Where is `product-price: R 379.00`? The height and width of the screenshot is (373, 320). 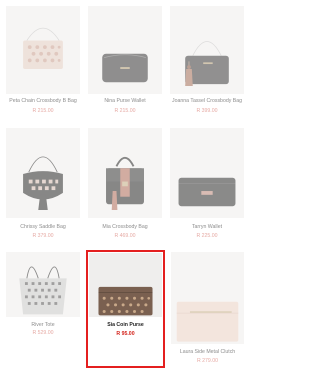
product-price: R 379.00 is located at coordinates (43, 236).